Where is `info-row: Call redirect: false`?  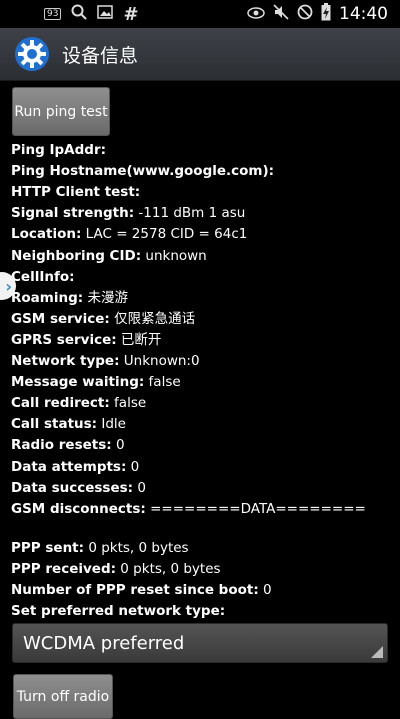 info-row: Call redirect: false is located at coordinates (78, 403).